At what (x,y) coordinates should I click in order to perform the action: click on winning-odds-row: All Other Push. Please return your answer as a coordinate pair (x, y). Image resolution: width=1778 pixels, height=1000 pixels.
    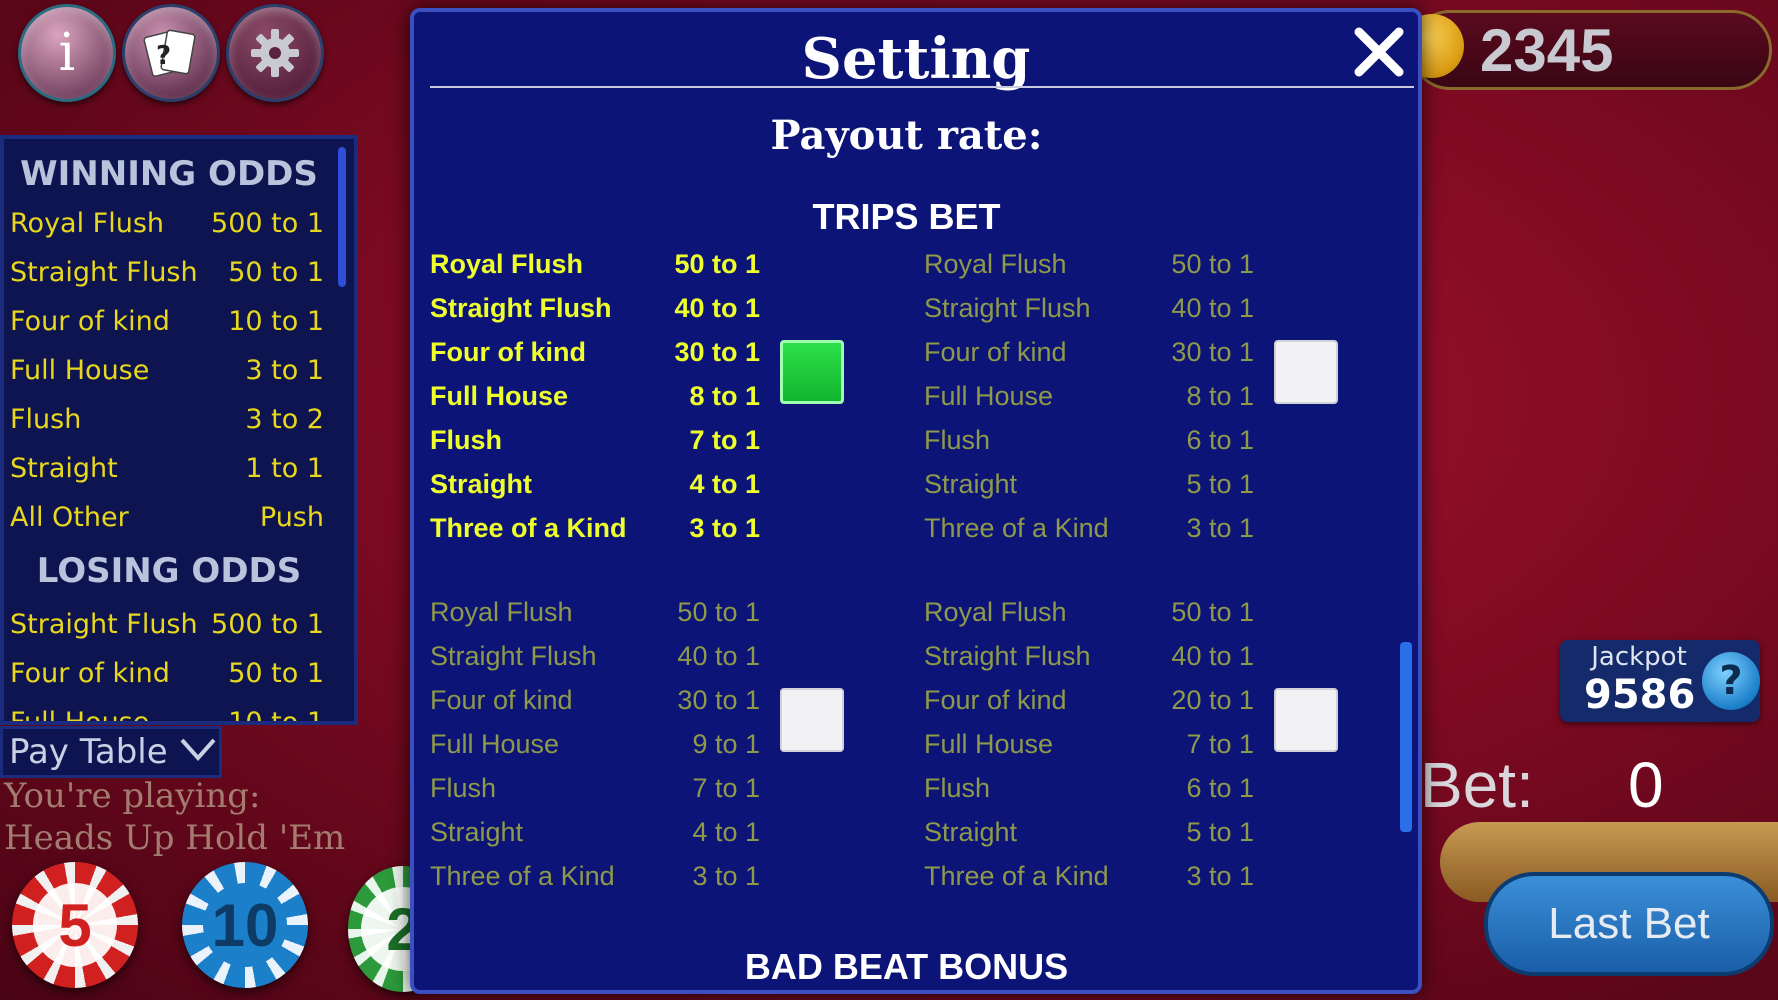
    Looking at the image, I should click on (179, 517).